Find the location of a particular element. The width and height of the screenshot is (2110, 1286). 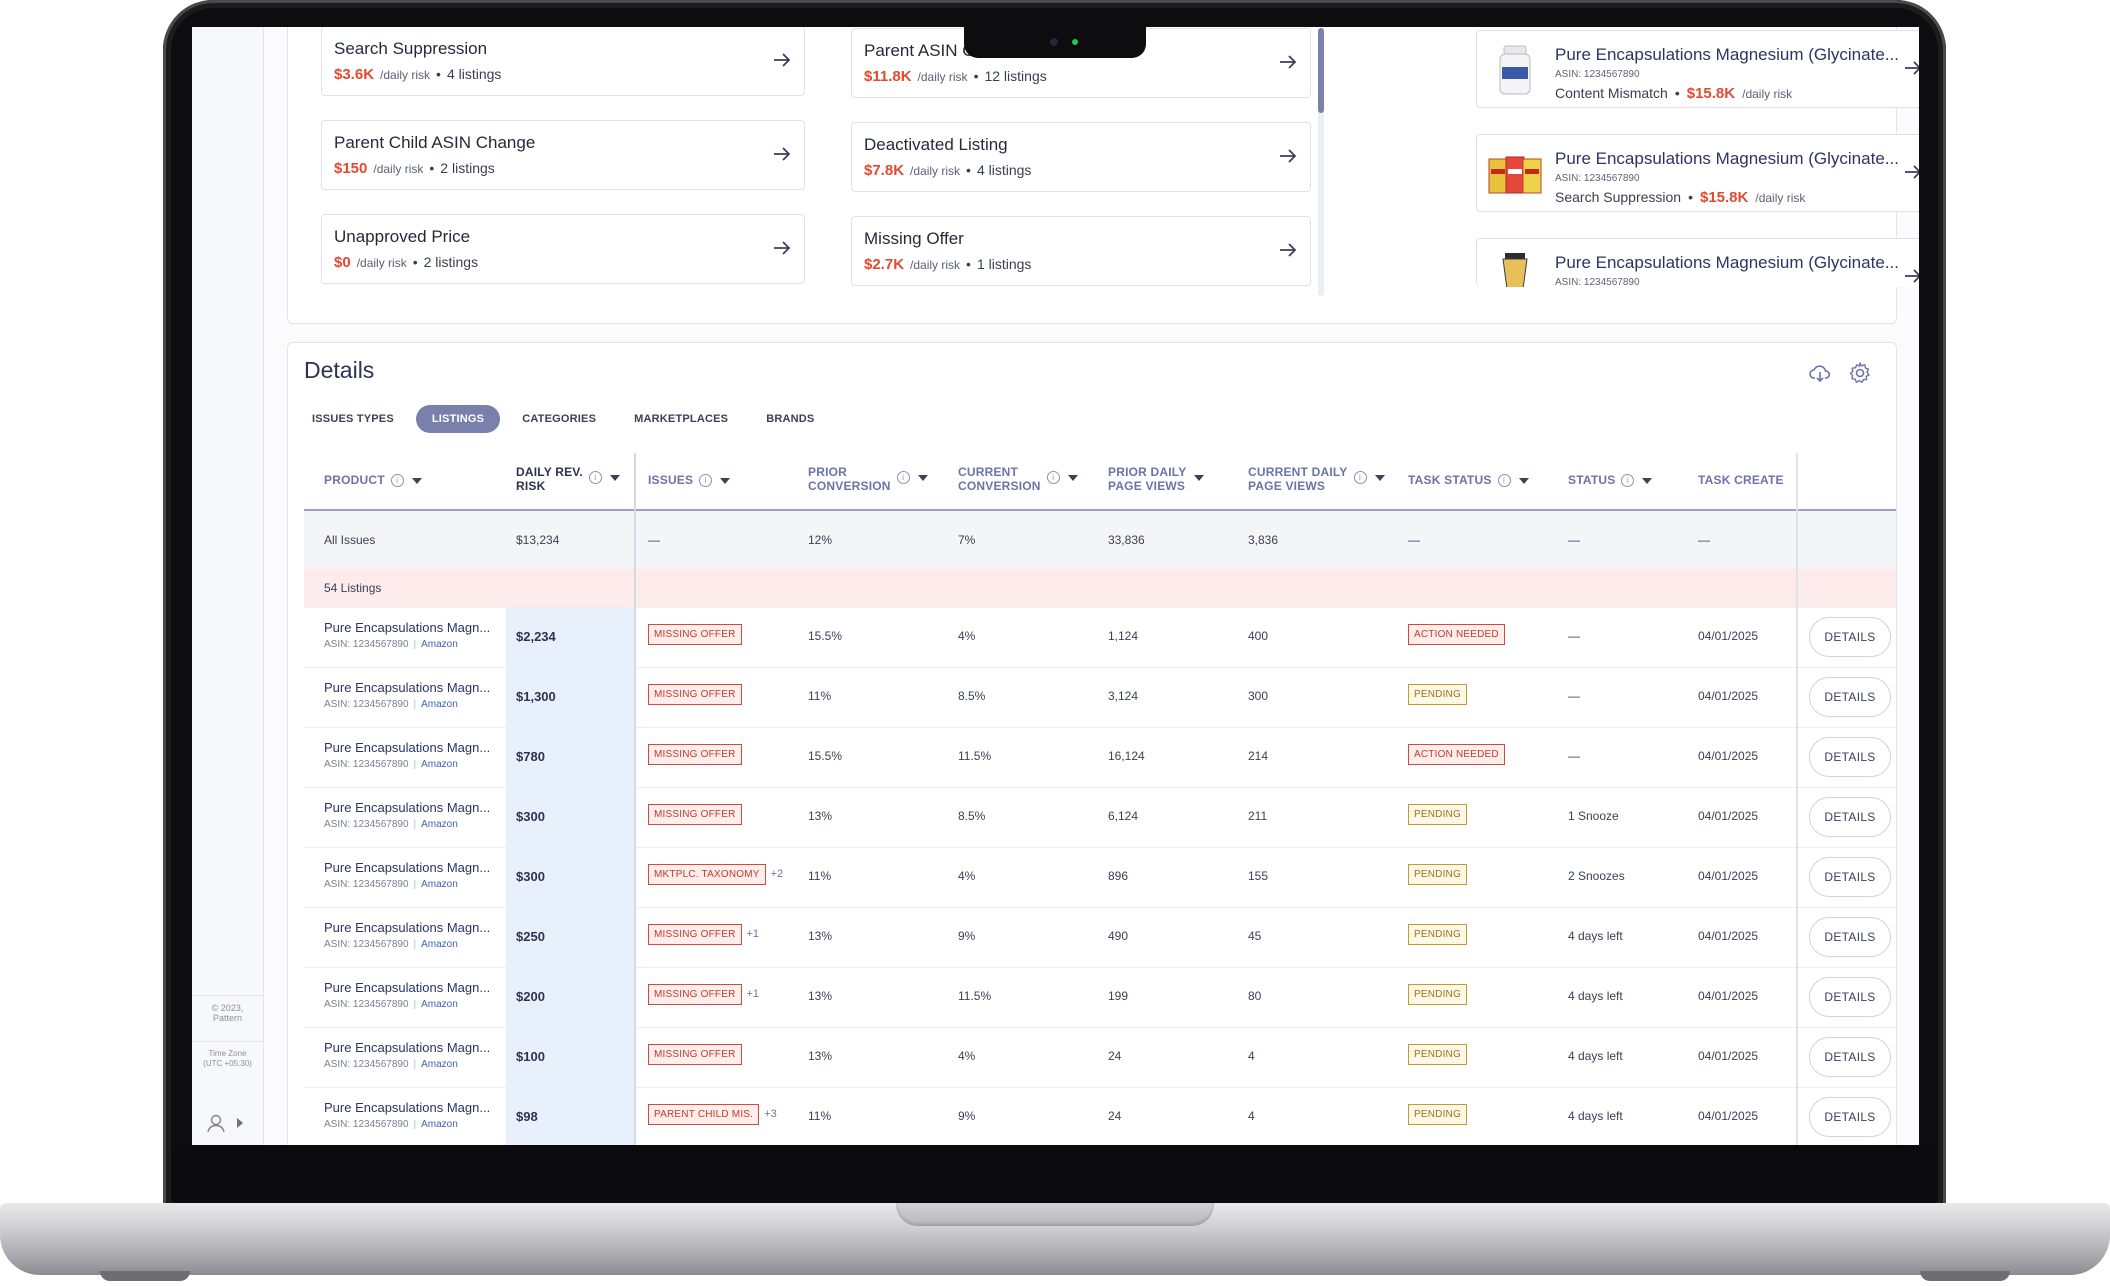

tab-categories: CATEGORIES is located at coordinates (559, 419).